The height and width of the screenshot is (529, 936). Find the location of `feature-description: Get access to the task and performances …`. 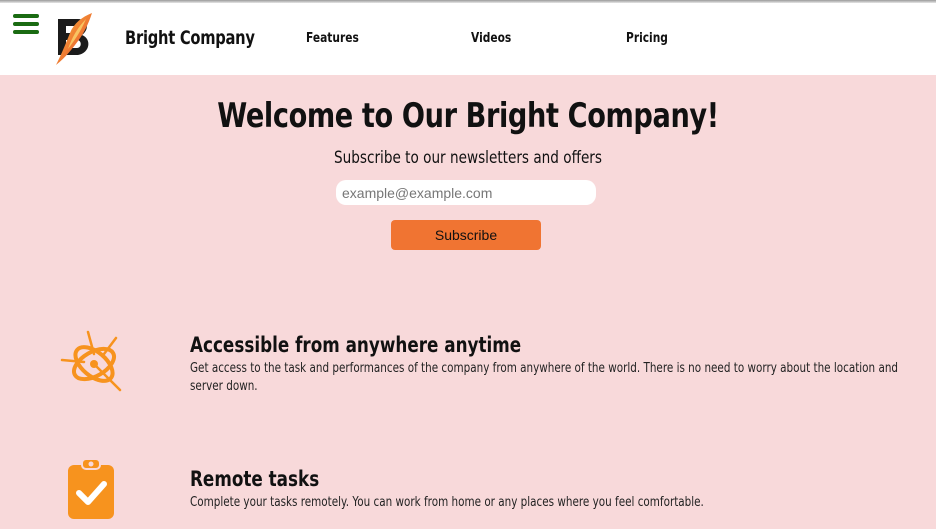

feature-description: Get access to the task and performances … is located at coordinates (544, 377).